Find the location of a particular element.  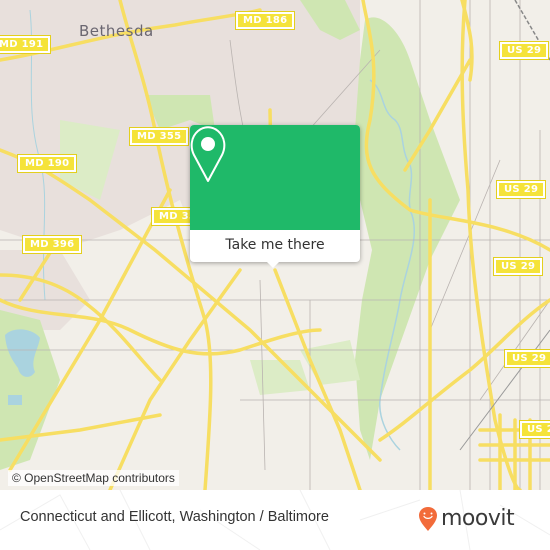

route-shield-md-355: MD 355 is located at coordinates (159, 136).